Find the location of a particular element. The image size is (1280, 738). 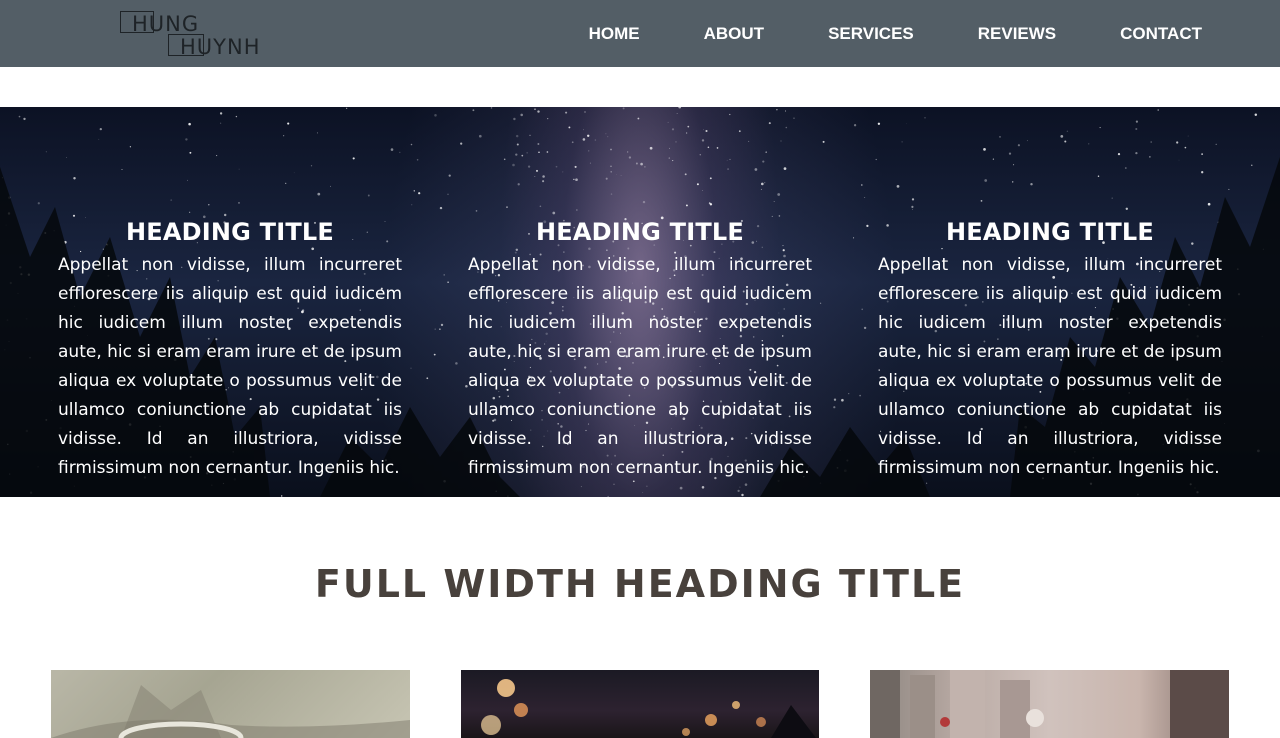

night-lights-photo is located at coordinates (648, 708).